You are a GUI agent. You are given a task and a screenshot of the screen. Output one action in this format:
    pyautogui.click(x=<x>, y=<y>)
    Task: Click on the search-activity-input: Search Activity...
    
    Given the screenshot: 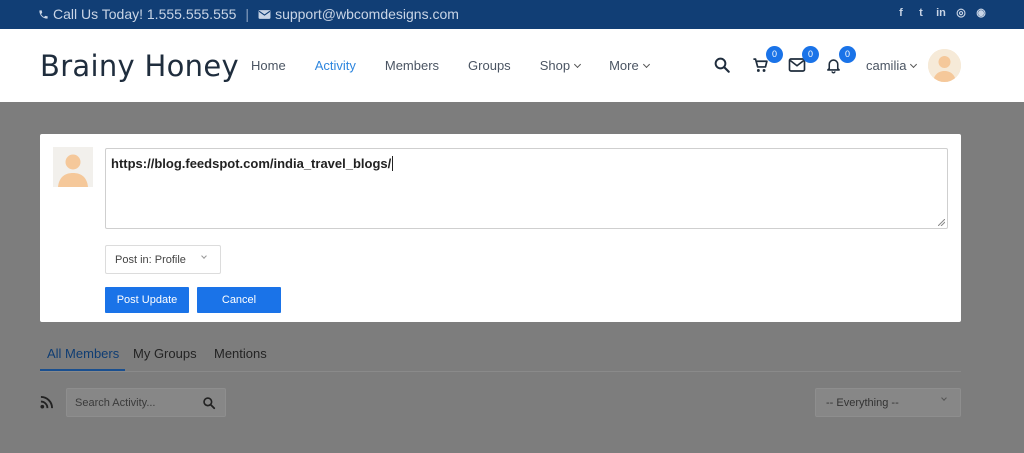 What is the action you would take?
    pyautogui.click(x=146, y=402)
    